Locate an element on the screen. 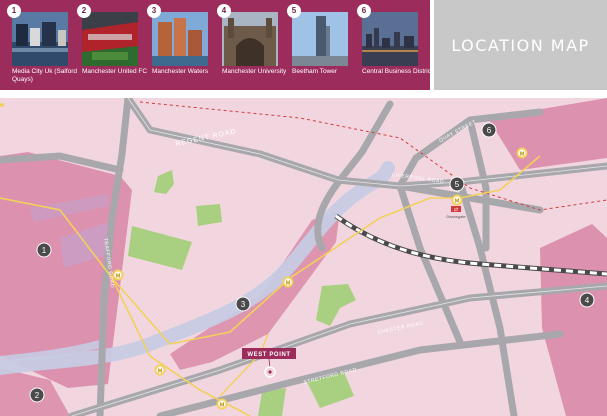 Image resolution: width=607 pixels, height=416 pixels. map-marker-number: 6 is located at coordinates (489, 130).